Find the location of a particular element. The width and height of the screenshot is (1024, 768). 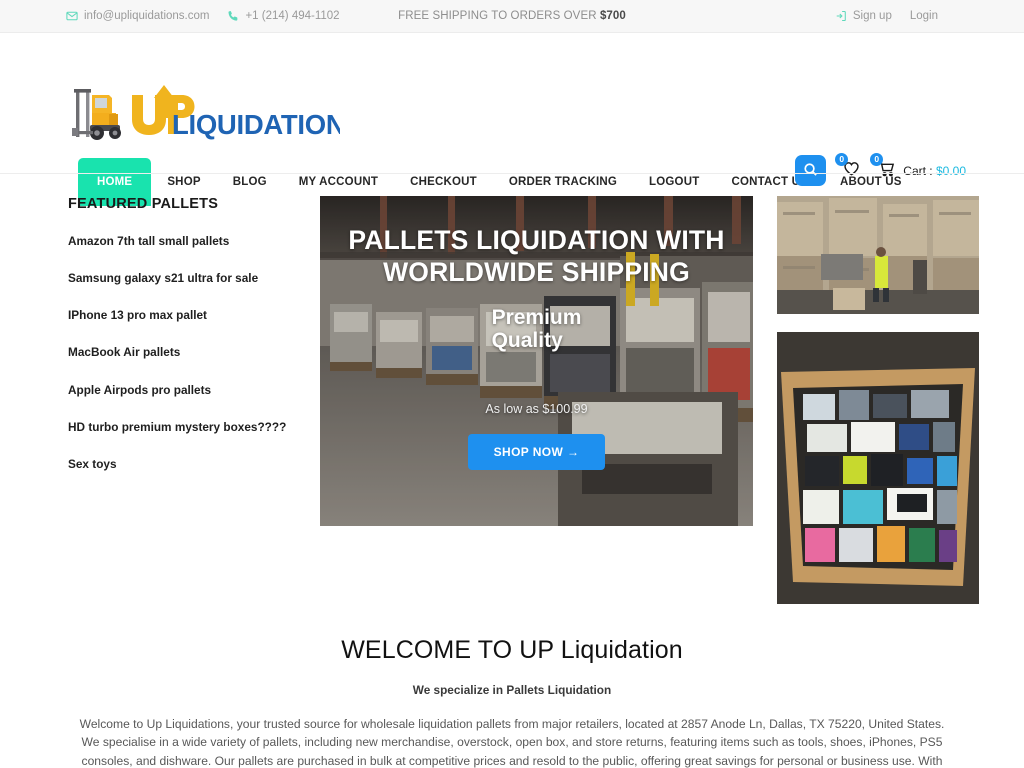

logo-liquidation-text: LIQUIDATION is located at coordinates (256, 124).